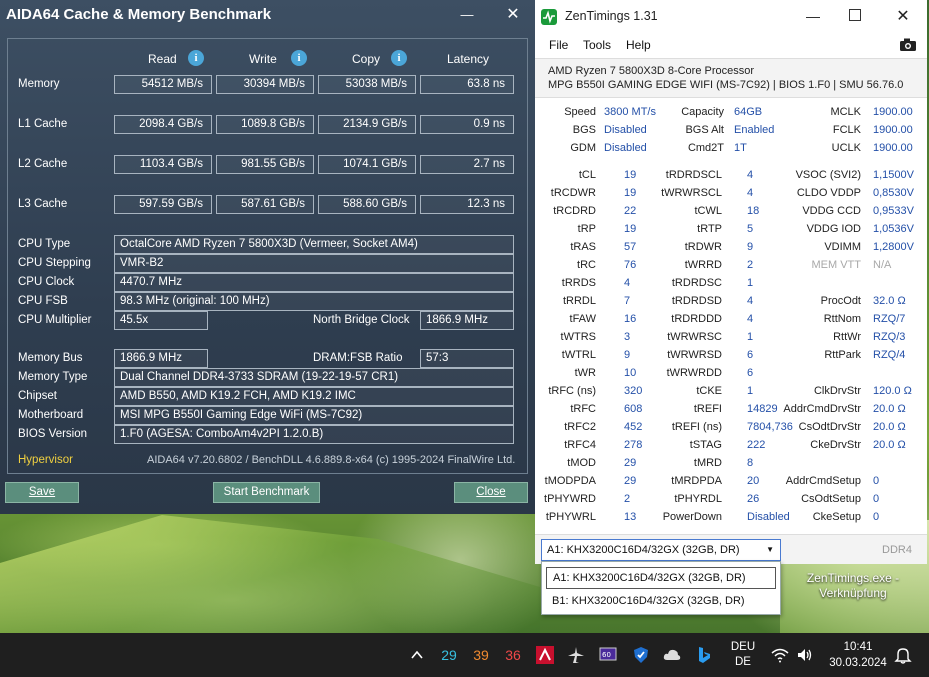  I want to click on input-language: DEU DE, so click(743, 655).